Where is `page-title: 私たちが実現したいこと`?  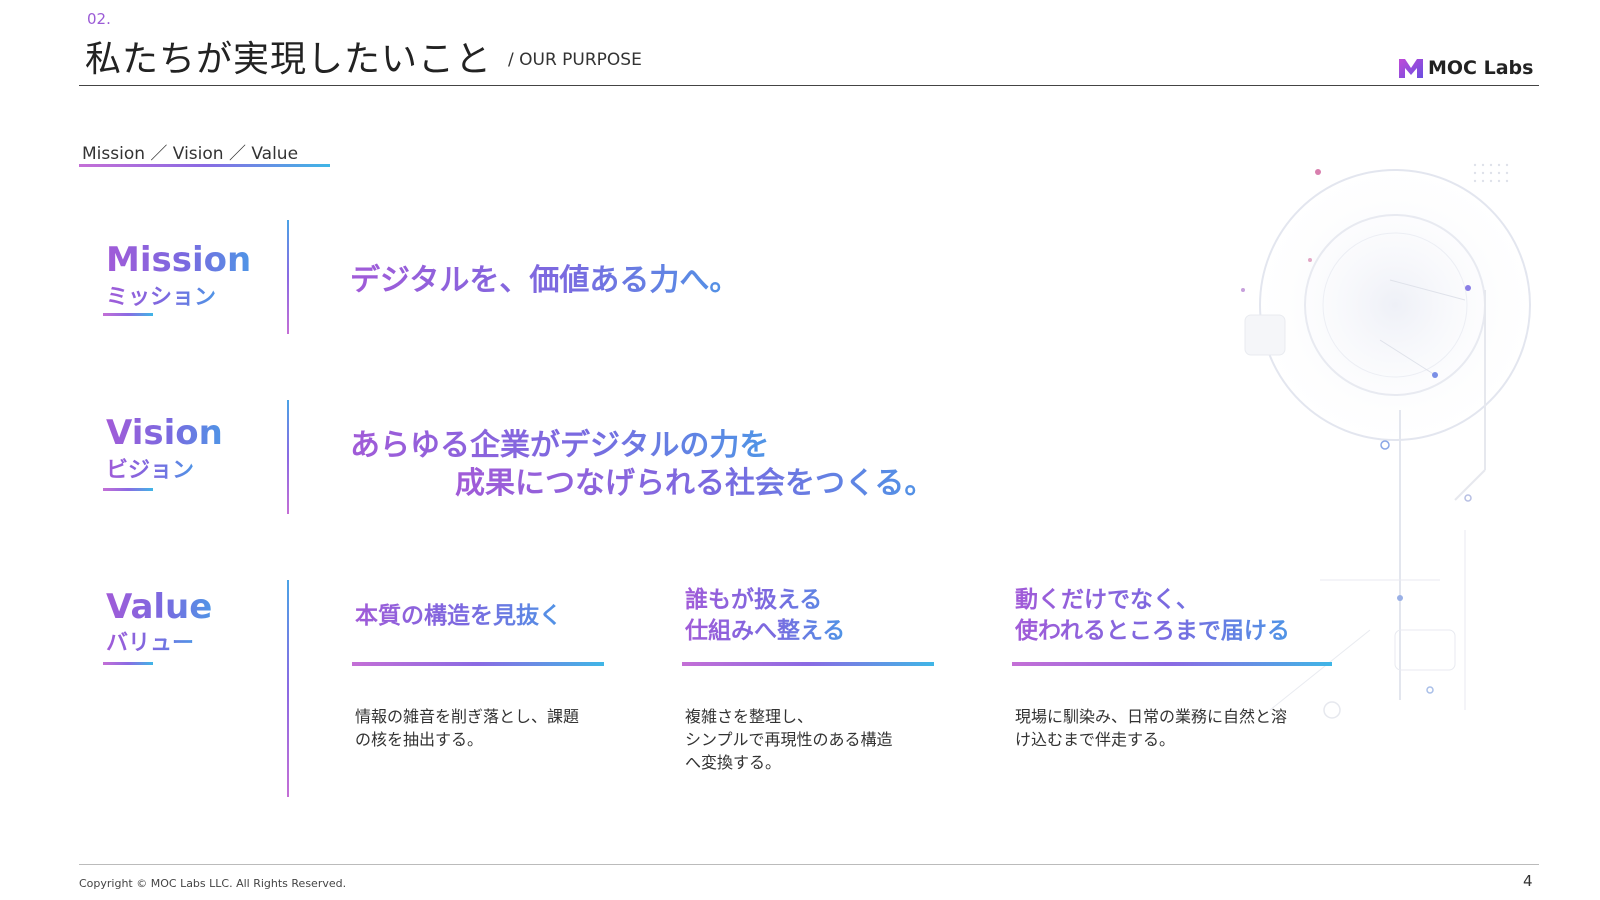
page-title: 私たちが実現したいこと is located at coordinates (289, 59).